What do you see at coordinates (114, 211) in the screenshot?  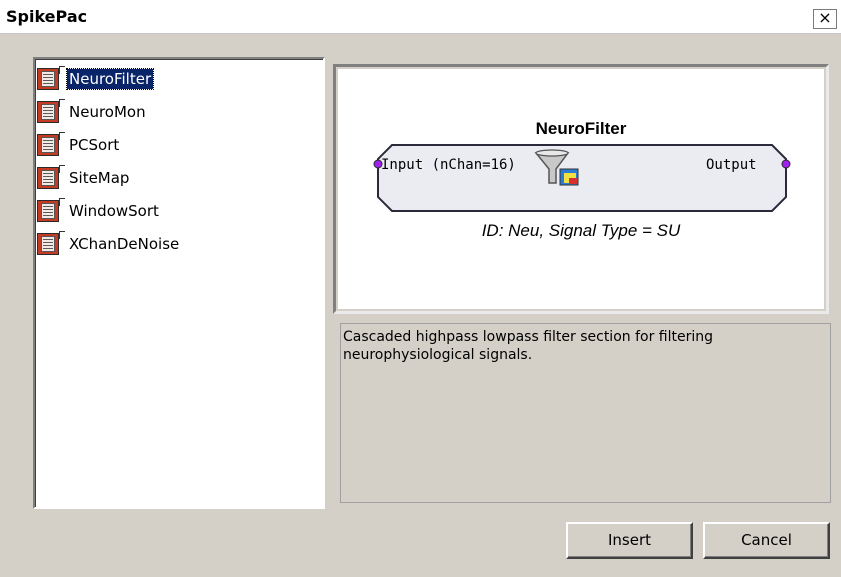 I see `list-item-label: WindowSort` at bounding box center [114, 211].